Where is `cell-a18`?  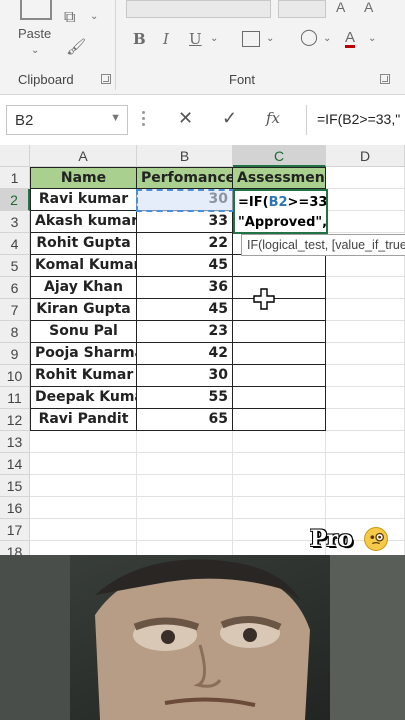
cell-a18 is located at coordinates (83, 548).